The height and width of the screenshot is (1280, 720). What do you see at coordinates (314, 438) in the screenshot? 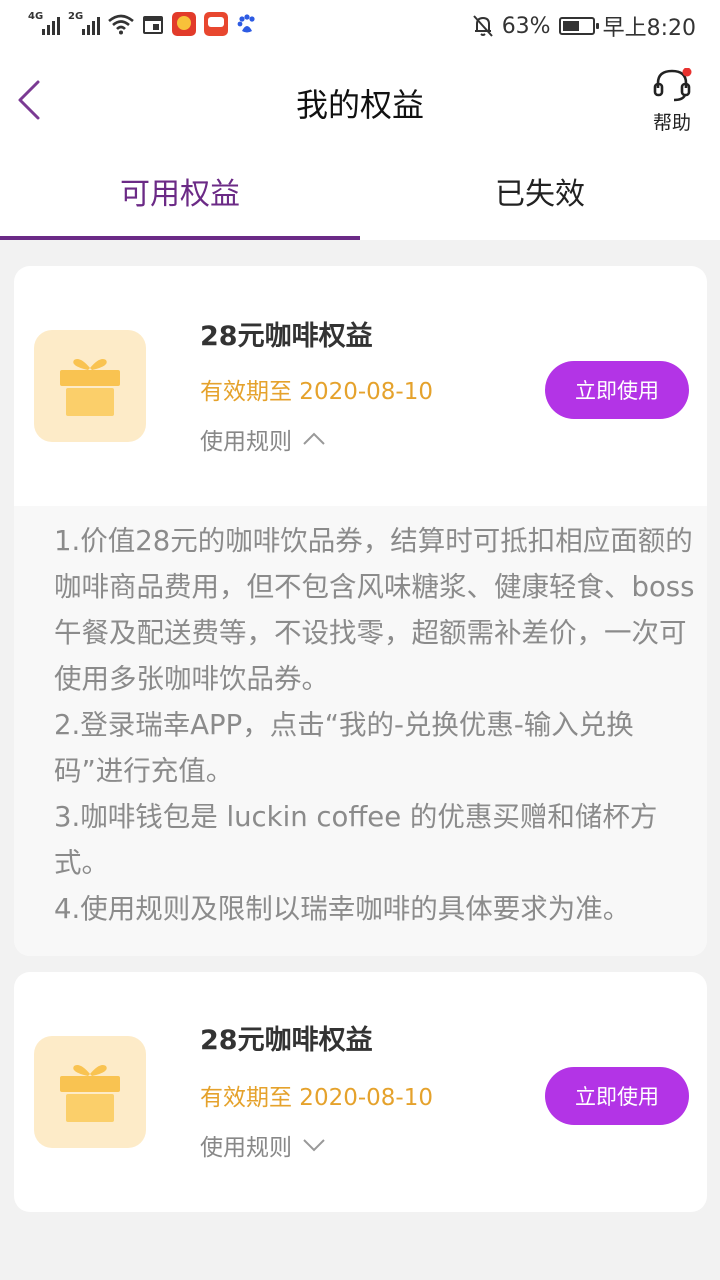
I see `chevron-up-icon` at bounding box center [314, 438].